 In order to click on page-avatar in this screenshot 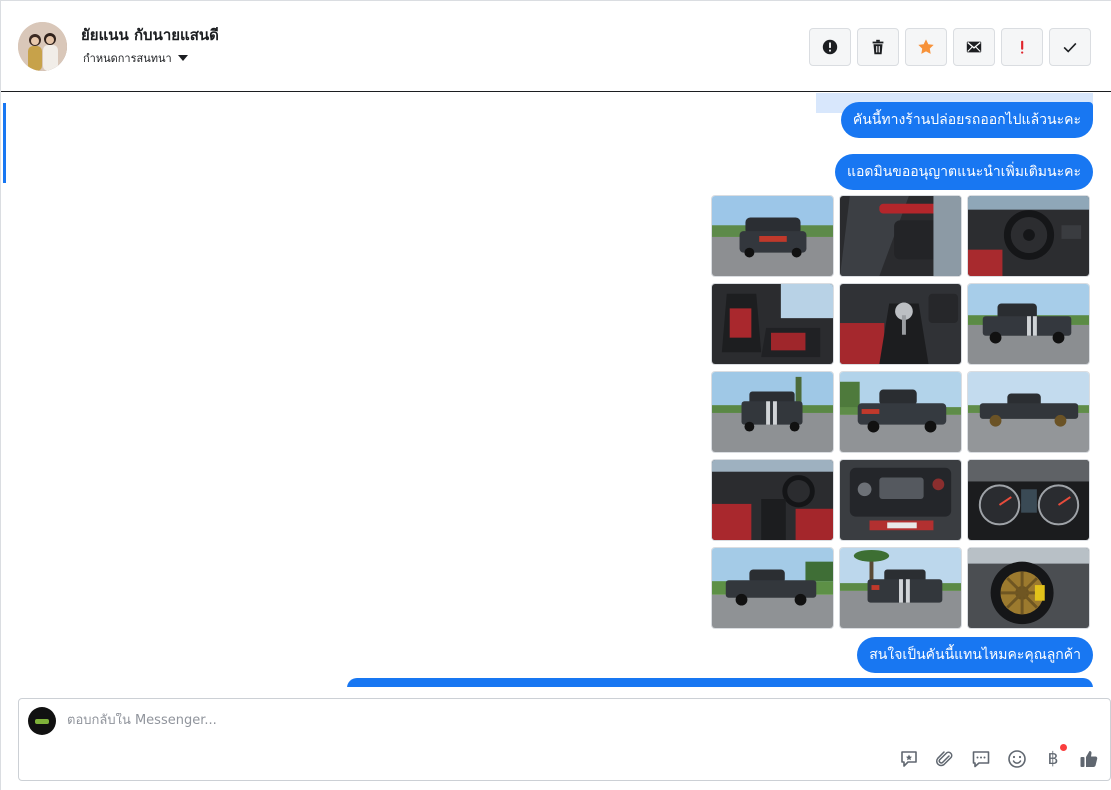, I will do `click(42, 721)`.